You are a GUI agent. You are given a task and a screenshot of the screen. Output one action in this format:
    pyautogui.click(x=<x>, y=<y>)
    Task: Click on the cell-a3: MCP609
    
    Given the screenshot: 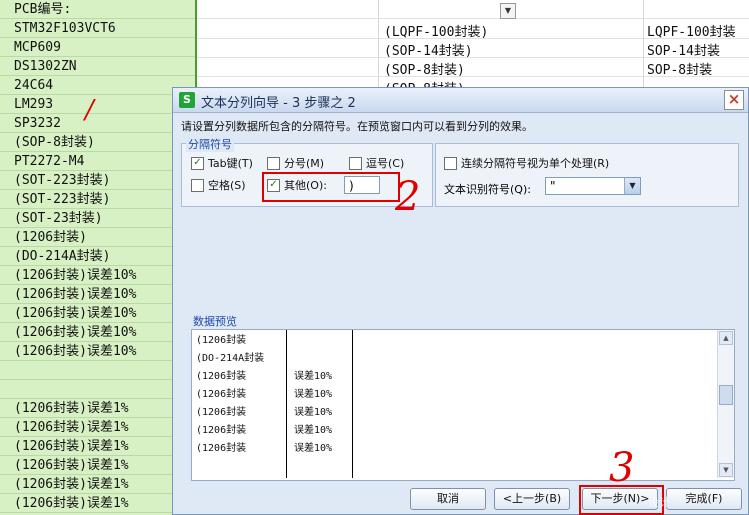 What is the action you would take?
    pyautogui.click(x=97, y=47)
    